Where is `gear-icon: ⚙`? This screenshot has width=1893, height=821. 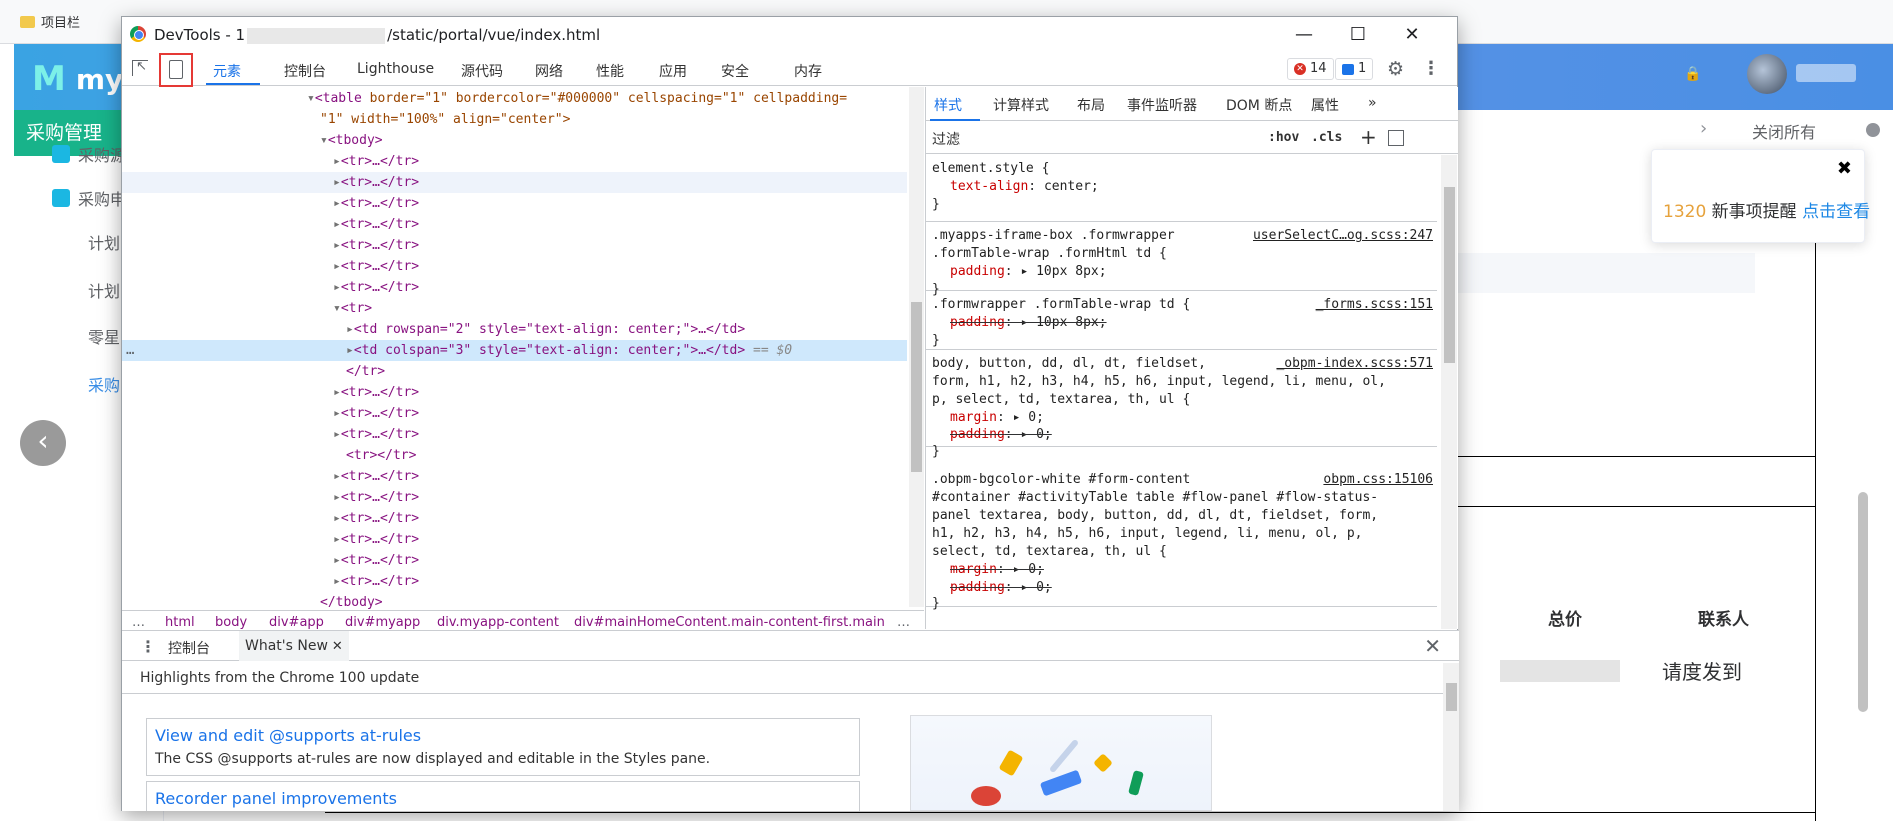 gear-icon: ⚙ is located at coordinates (1395, 69).